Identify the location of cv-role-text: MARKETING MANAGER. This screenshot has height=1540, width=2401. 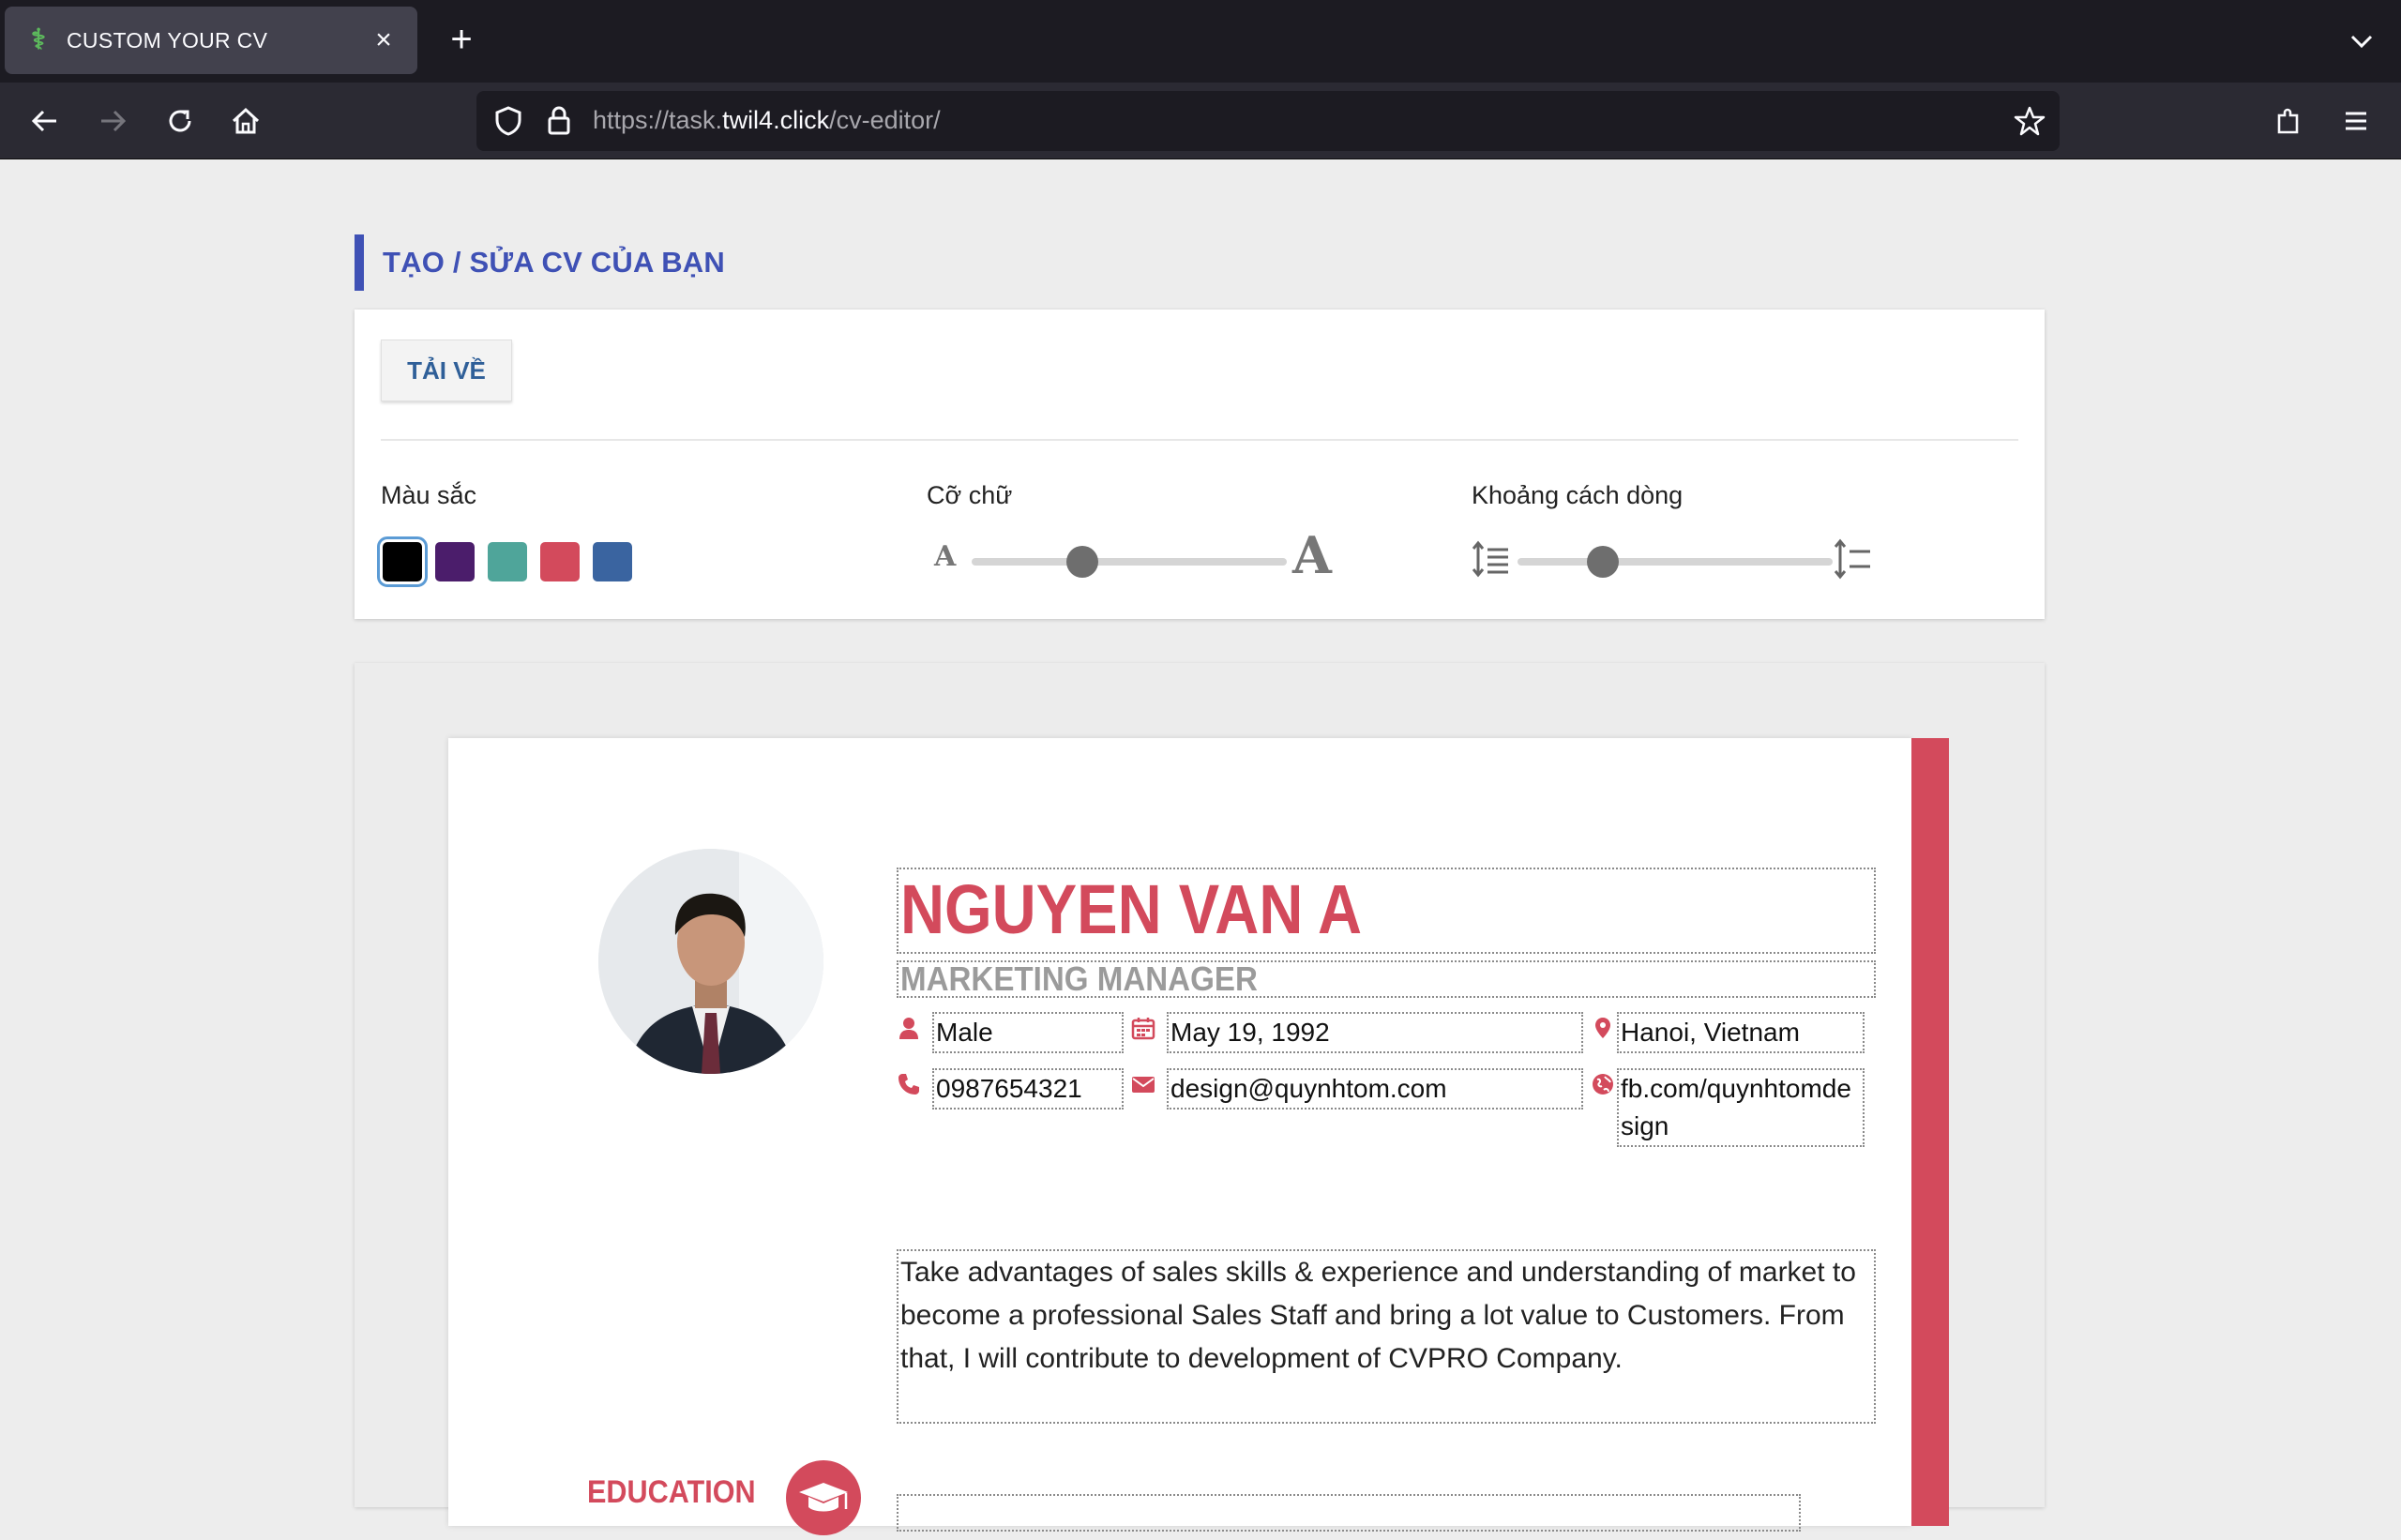
(1079, 978).